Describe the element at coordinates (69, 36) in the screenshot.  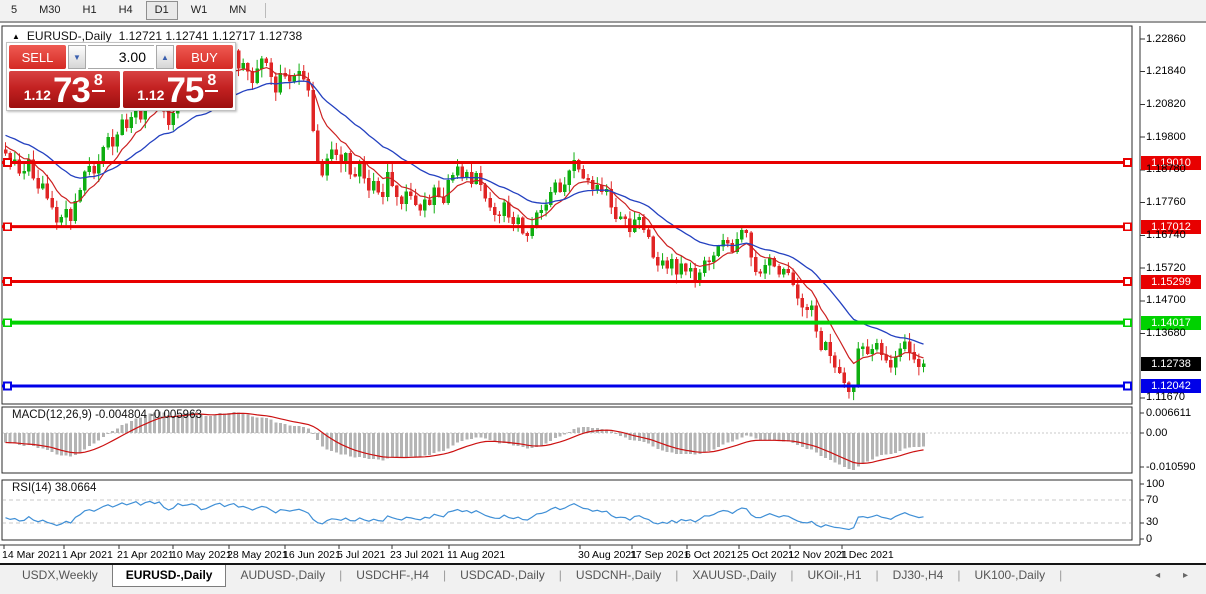
I see `chart-title: EURUSD-,Daily` at that location.